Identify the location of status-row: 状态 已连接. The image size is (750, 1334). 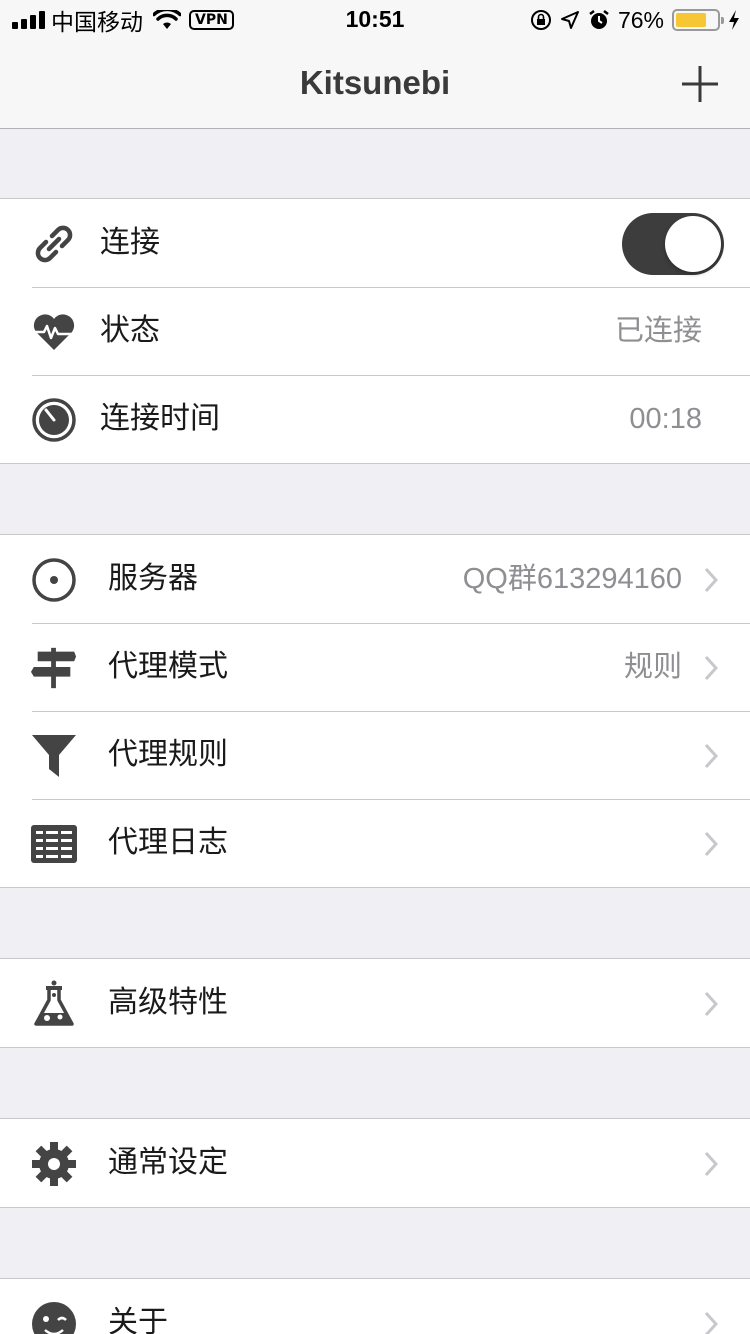
(375, 331).